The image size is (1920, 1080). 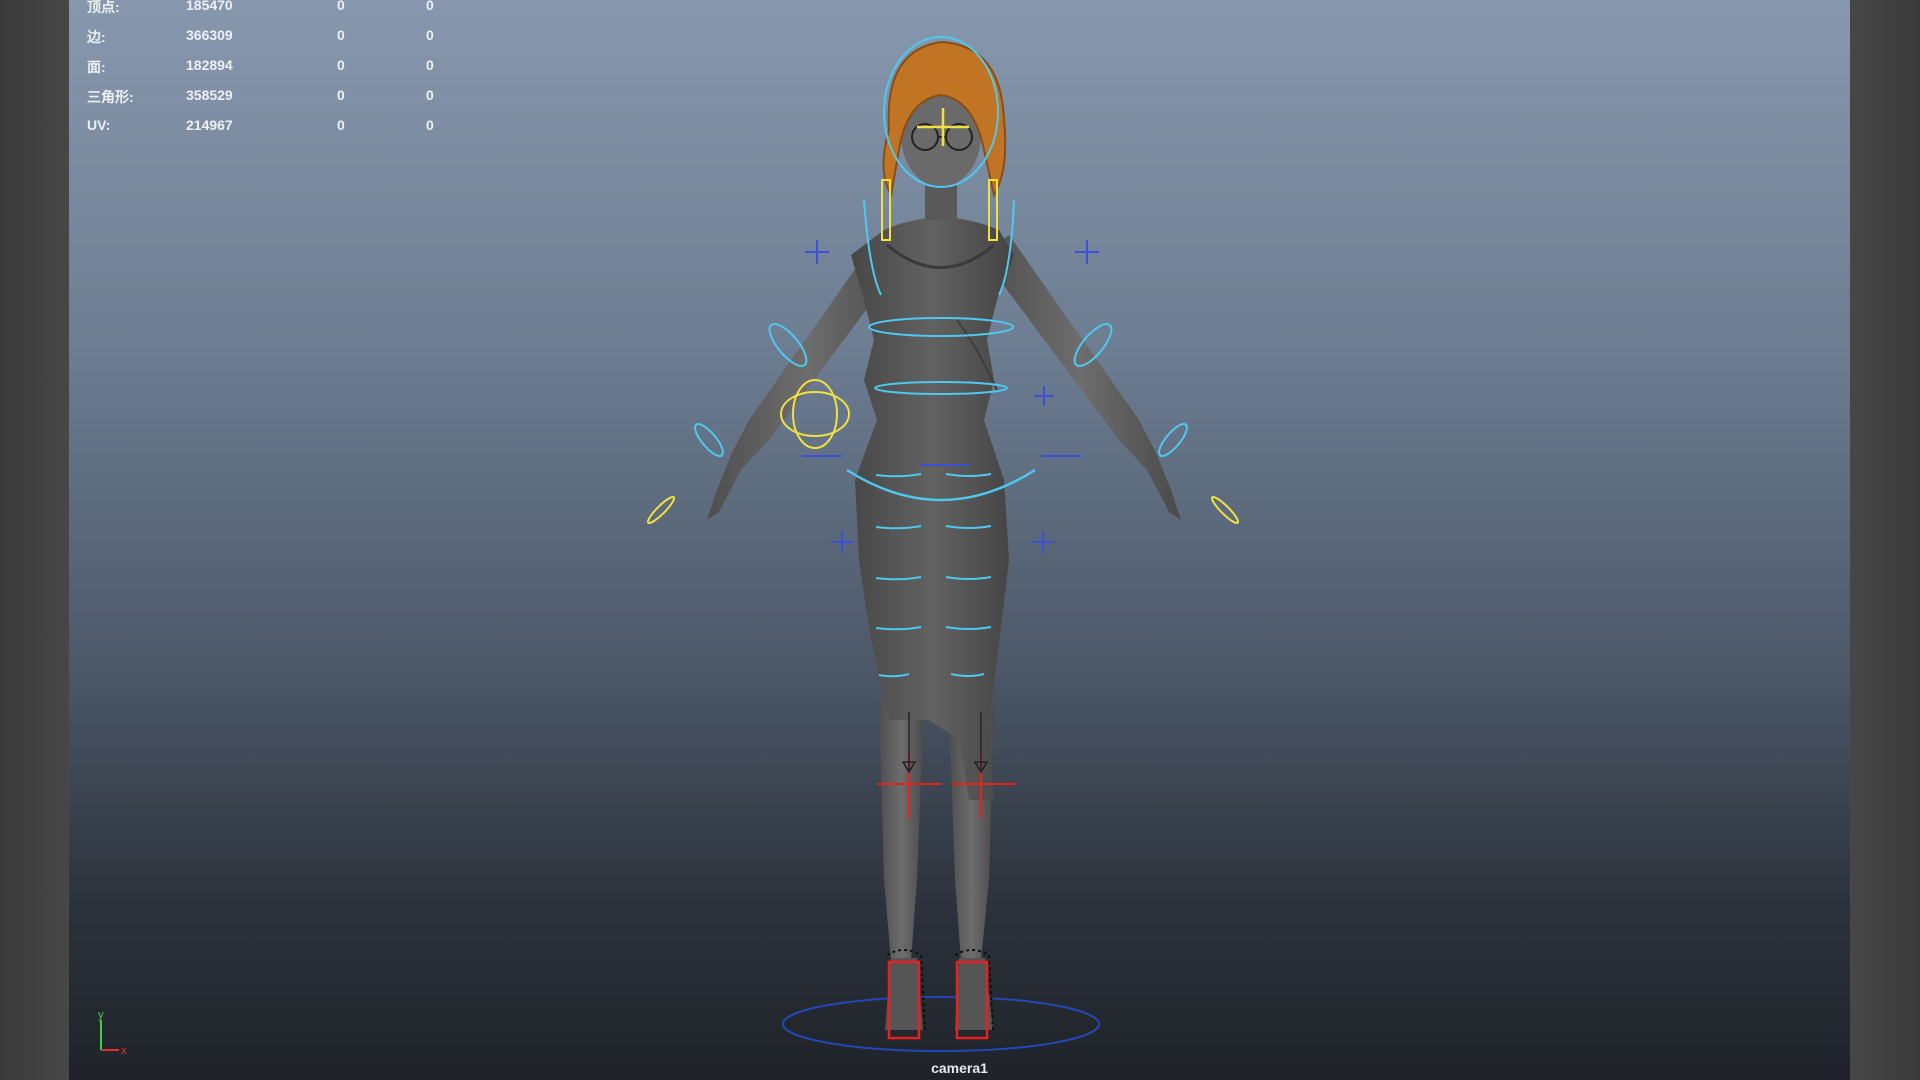 I want to click on axis-x-label: x, so click(x=124, y=1051).